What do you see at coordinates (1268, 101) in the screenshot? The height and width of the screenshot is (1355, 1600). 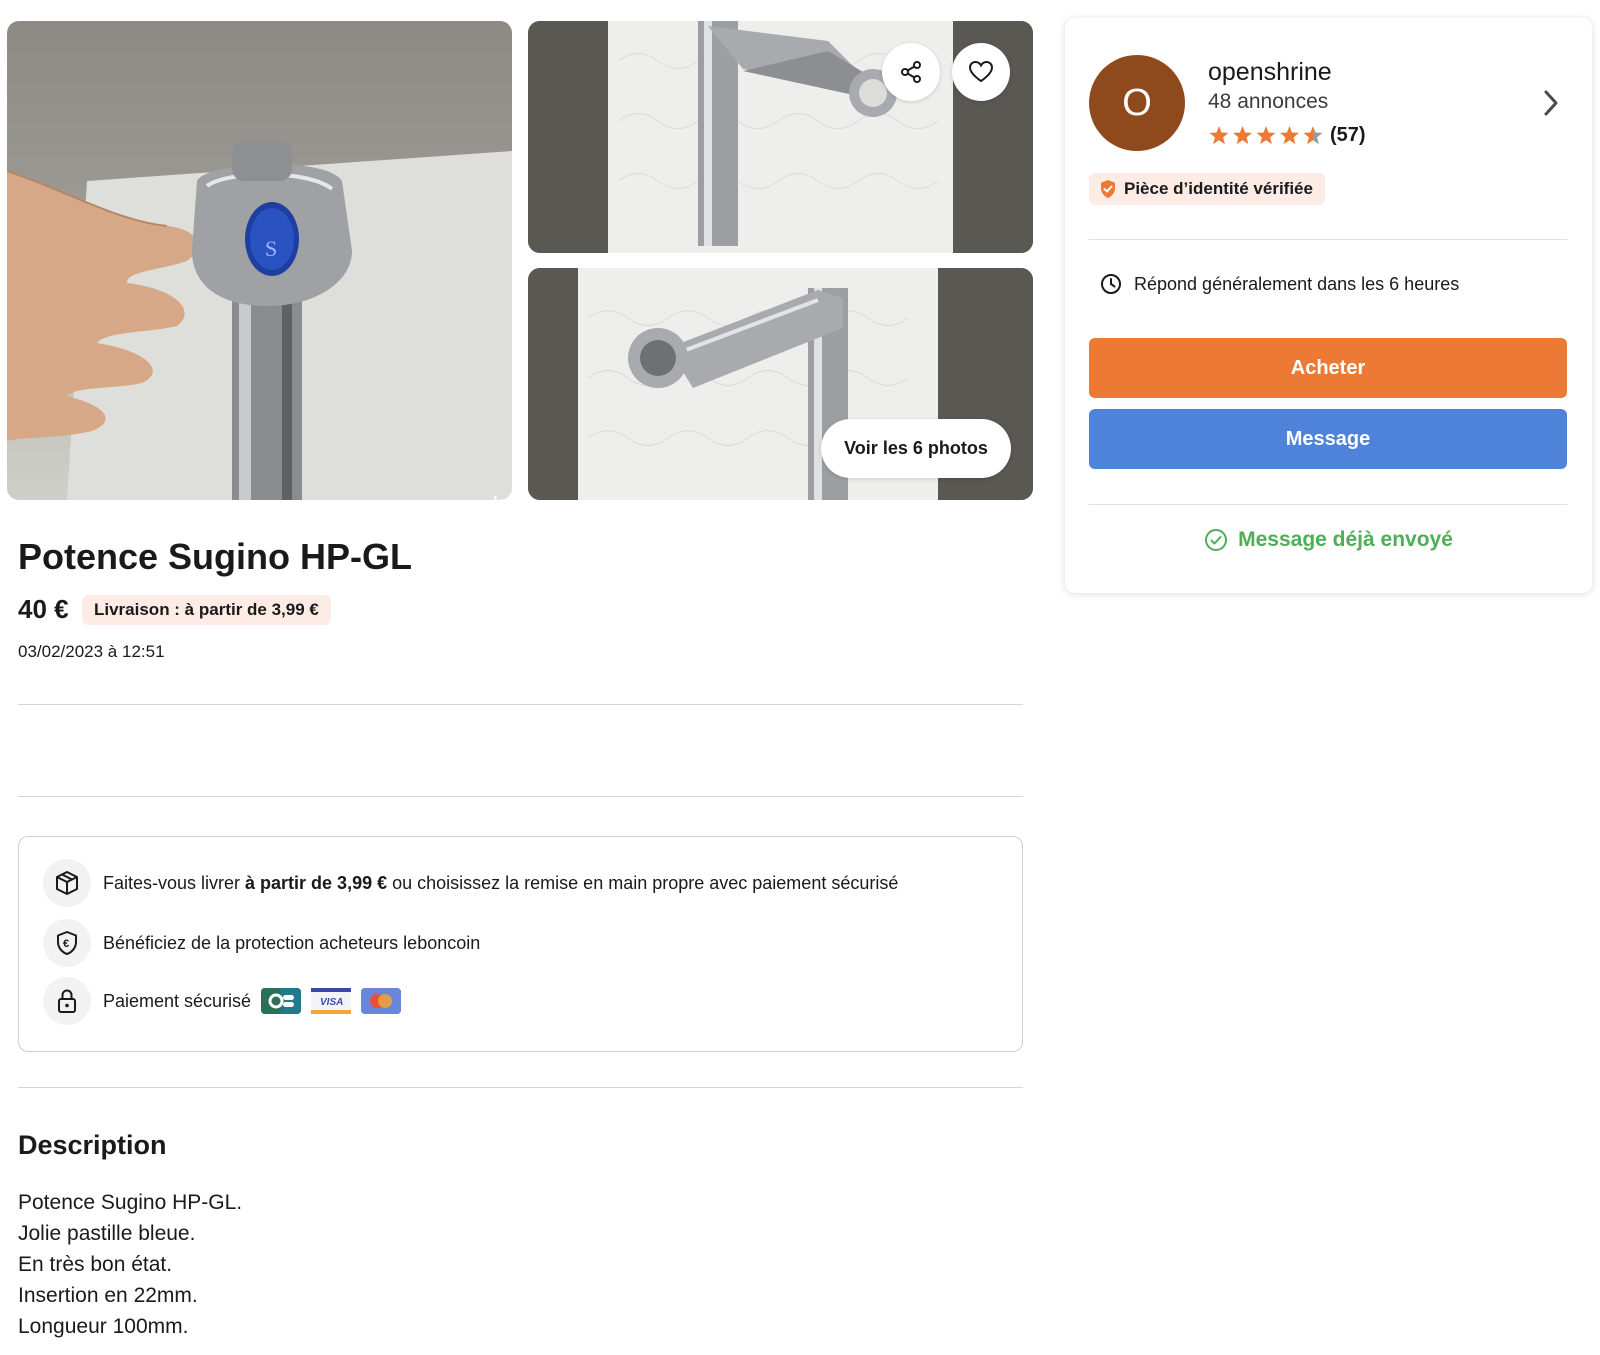 I see `seller-listings-count: 48 annonces` at bounding box center [1268, 101].